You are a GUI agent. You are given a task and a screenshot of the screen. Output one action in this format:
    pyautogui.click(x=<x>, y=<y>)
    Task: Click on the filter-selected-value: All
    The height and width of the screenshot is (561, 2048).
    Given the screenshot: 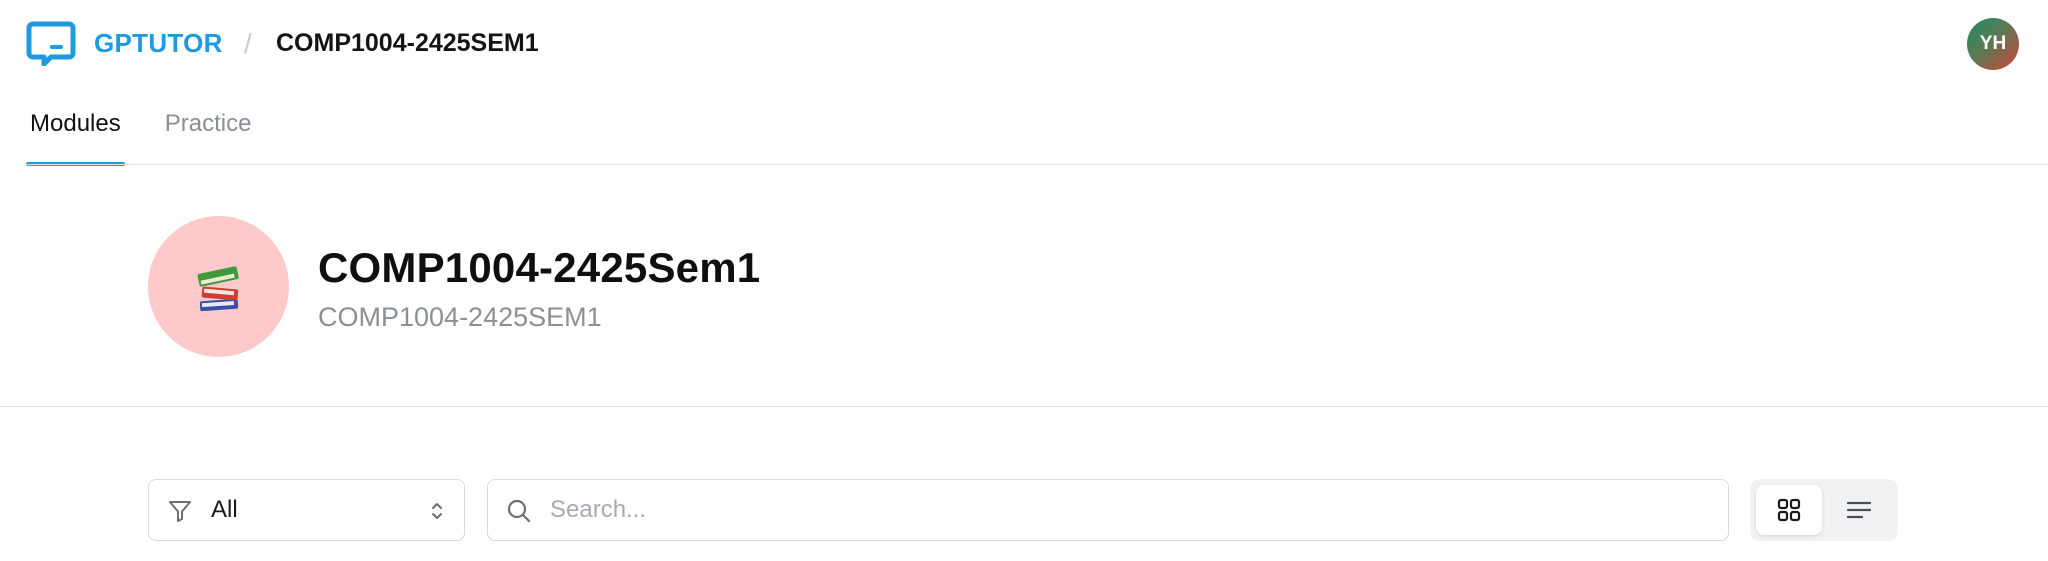 What is the action you would take?
    pyautogui.click(x=224, y=509)
    